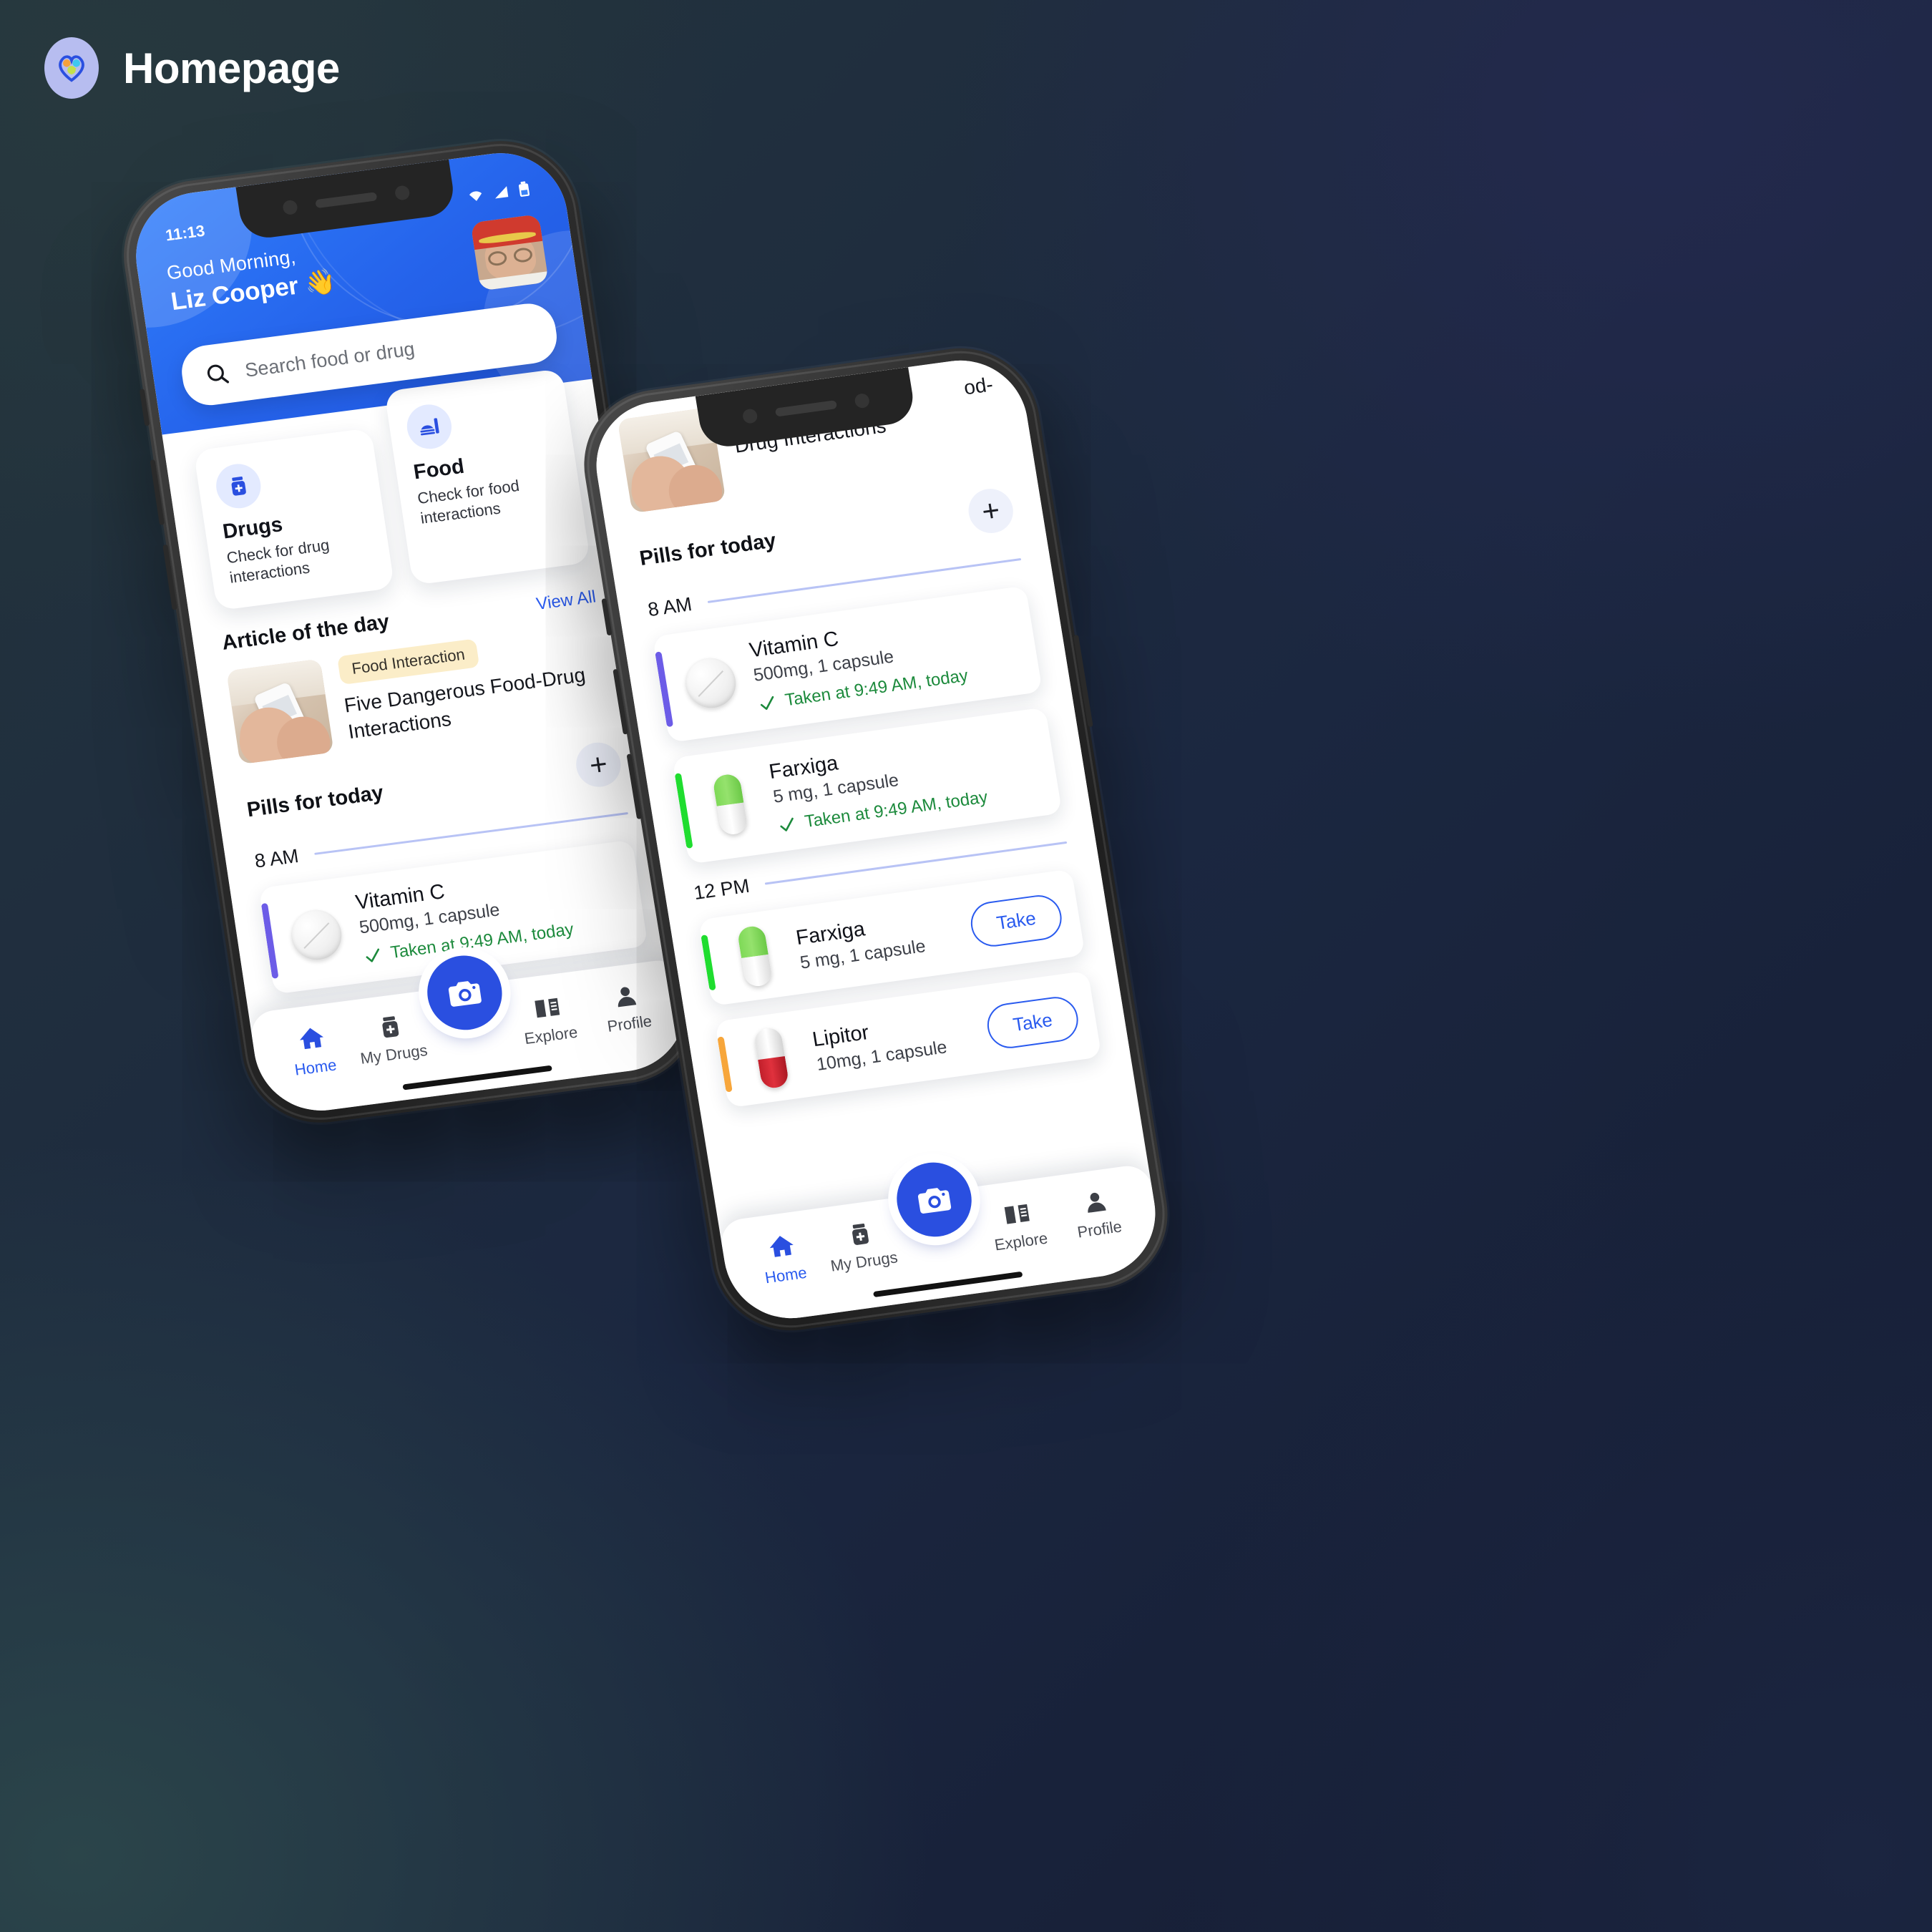  I want to click on status-time: 11:13, so click(185, 233).